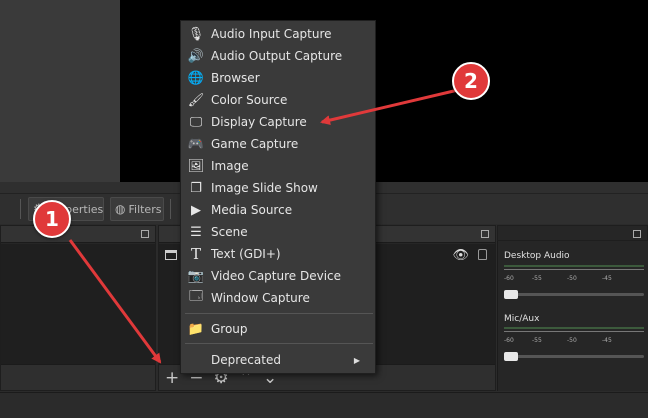 The height and width of the screenshot is (418, 648). What do you see at coordinates (278, 122) in the screenshot?
I see `menu-item-display-capture: 🖵 Display Capture` at bounding box center [278, 122].